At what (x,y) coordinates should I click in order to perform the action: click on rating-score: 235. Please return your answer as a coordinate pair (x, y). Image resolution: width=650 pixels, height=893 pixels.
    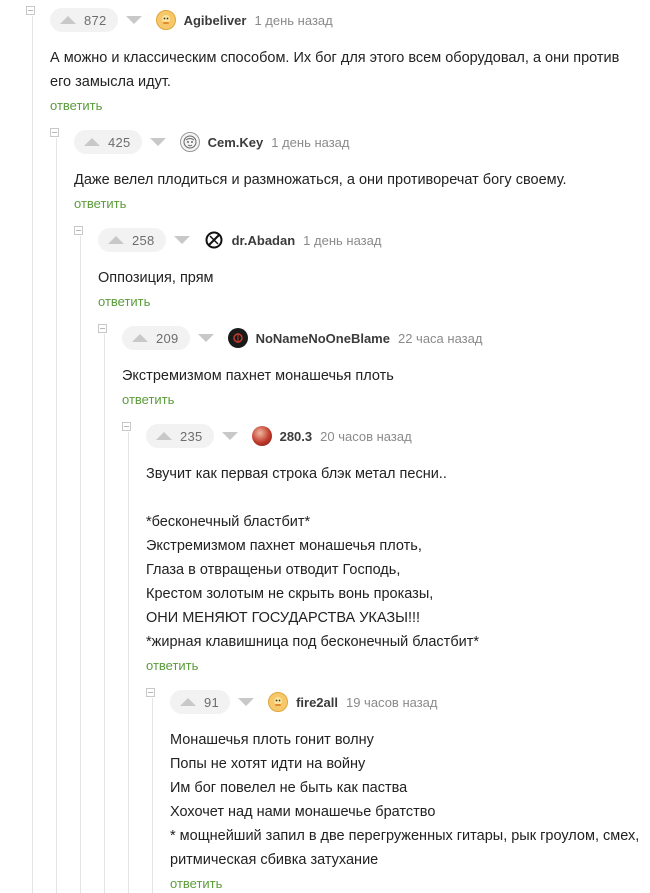
    Looking at the image, I should click on (191, 436).